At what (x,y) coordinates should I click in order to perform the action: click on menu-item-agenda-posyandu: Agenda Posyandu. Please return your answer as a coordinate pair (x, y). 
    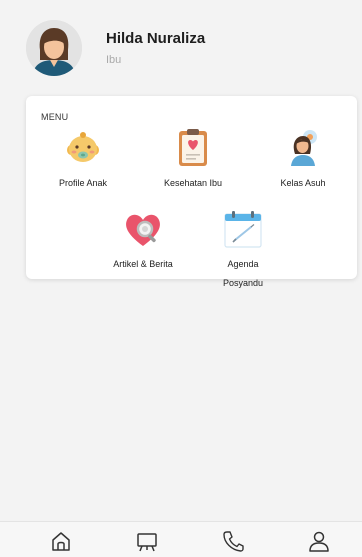
    Looking at the image, I should click on (243, 248).